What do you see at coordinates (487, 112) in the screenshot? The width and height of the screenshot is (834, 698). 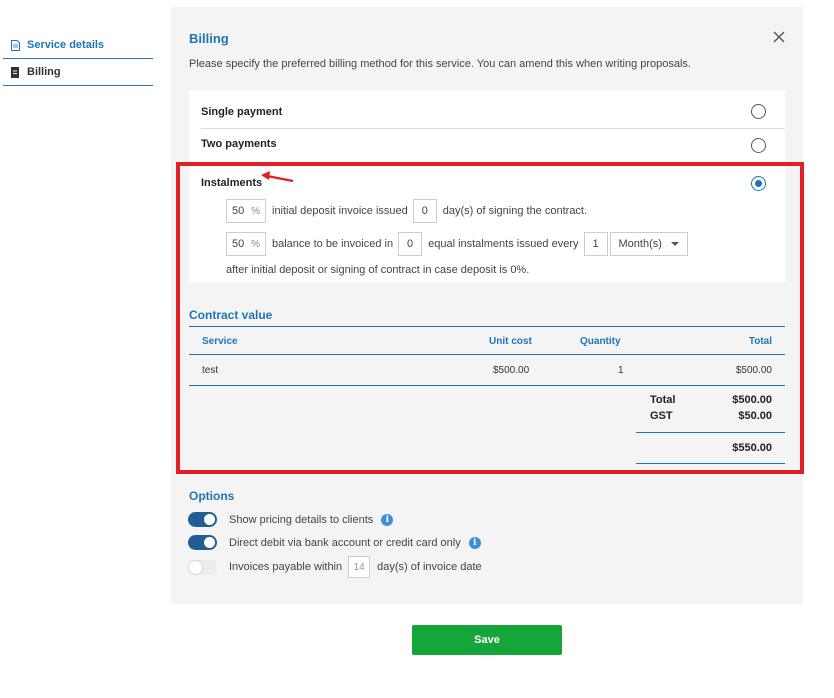 I see `option-single-payment: Single payment` at bounding box center [487, 112].